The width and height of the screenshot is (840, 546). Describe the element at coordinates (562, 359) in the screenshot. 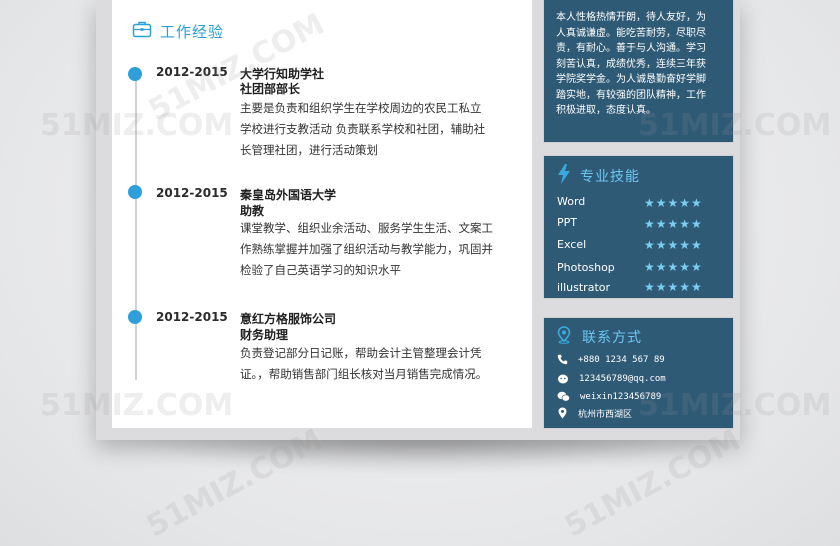

I see `phone-icon` at that location.